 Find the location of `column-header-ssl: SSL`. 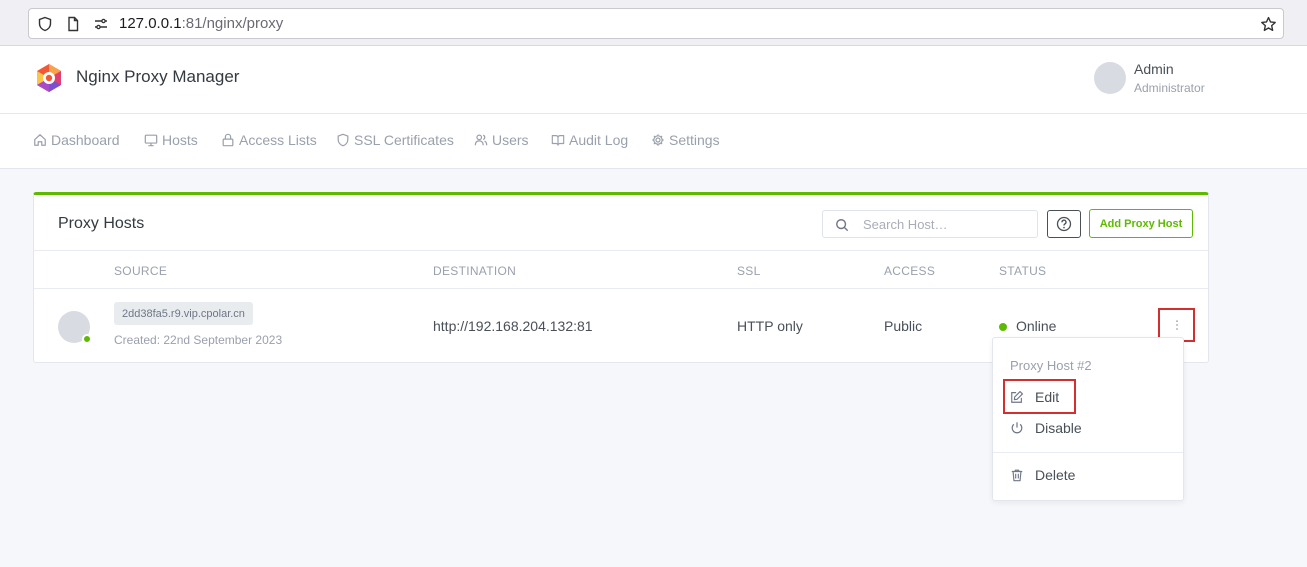

column-header-ssl: SSL is located at coordinates (749, 271).